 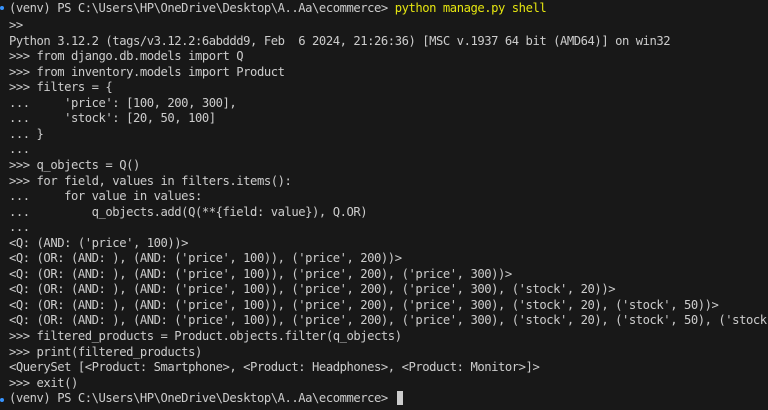 What do you see at coordinates (112, 118) in the screenshot?
I see `terminal-line: ... 'stock': [20, 50, 100]` at bounding box center [112, 118].